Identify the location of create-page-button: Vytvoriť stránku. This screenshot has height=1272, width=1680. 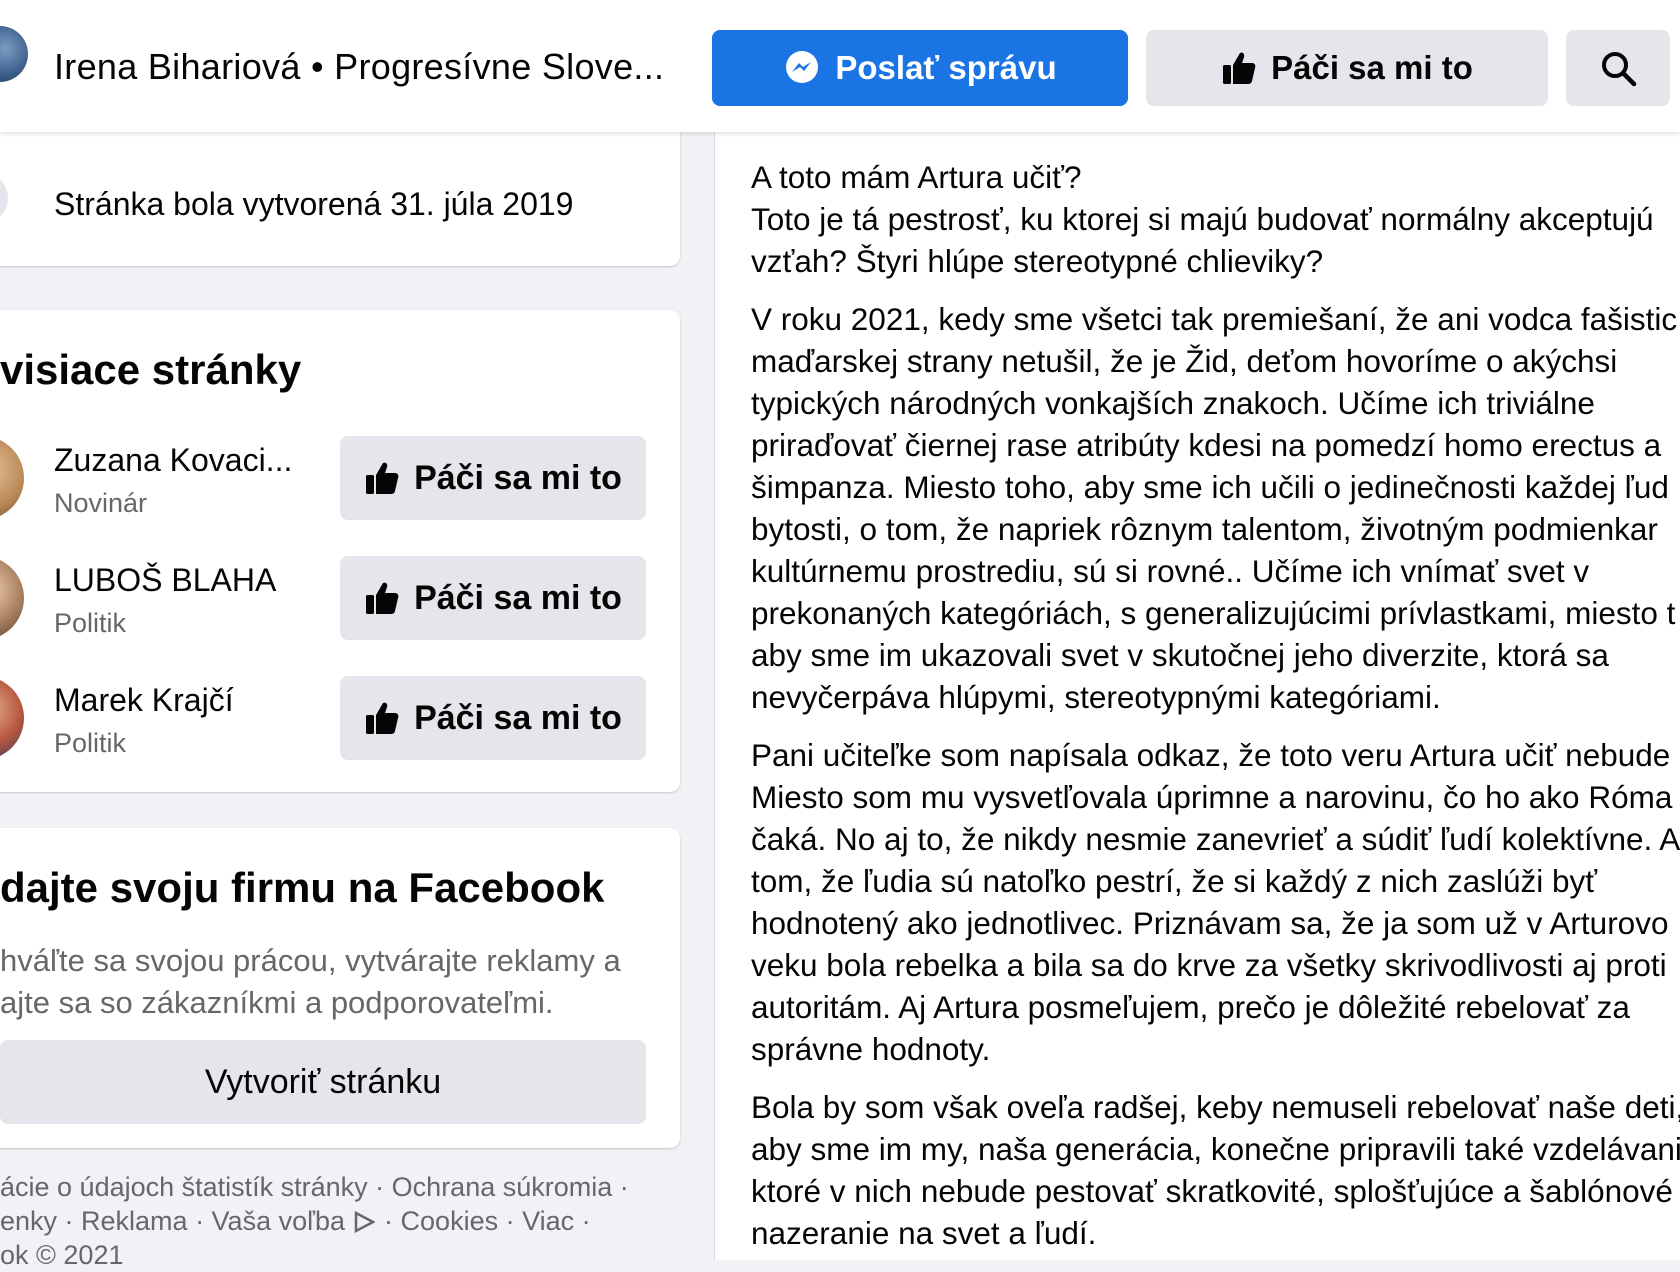
(323, 1082).